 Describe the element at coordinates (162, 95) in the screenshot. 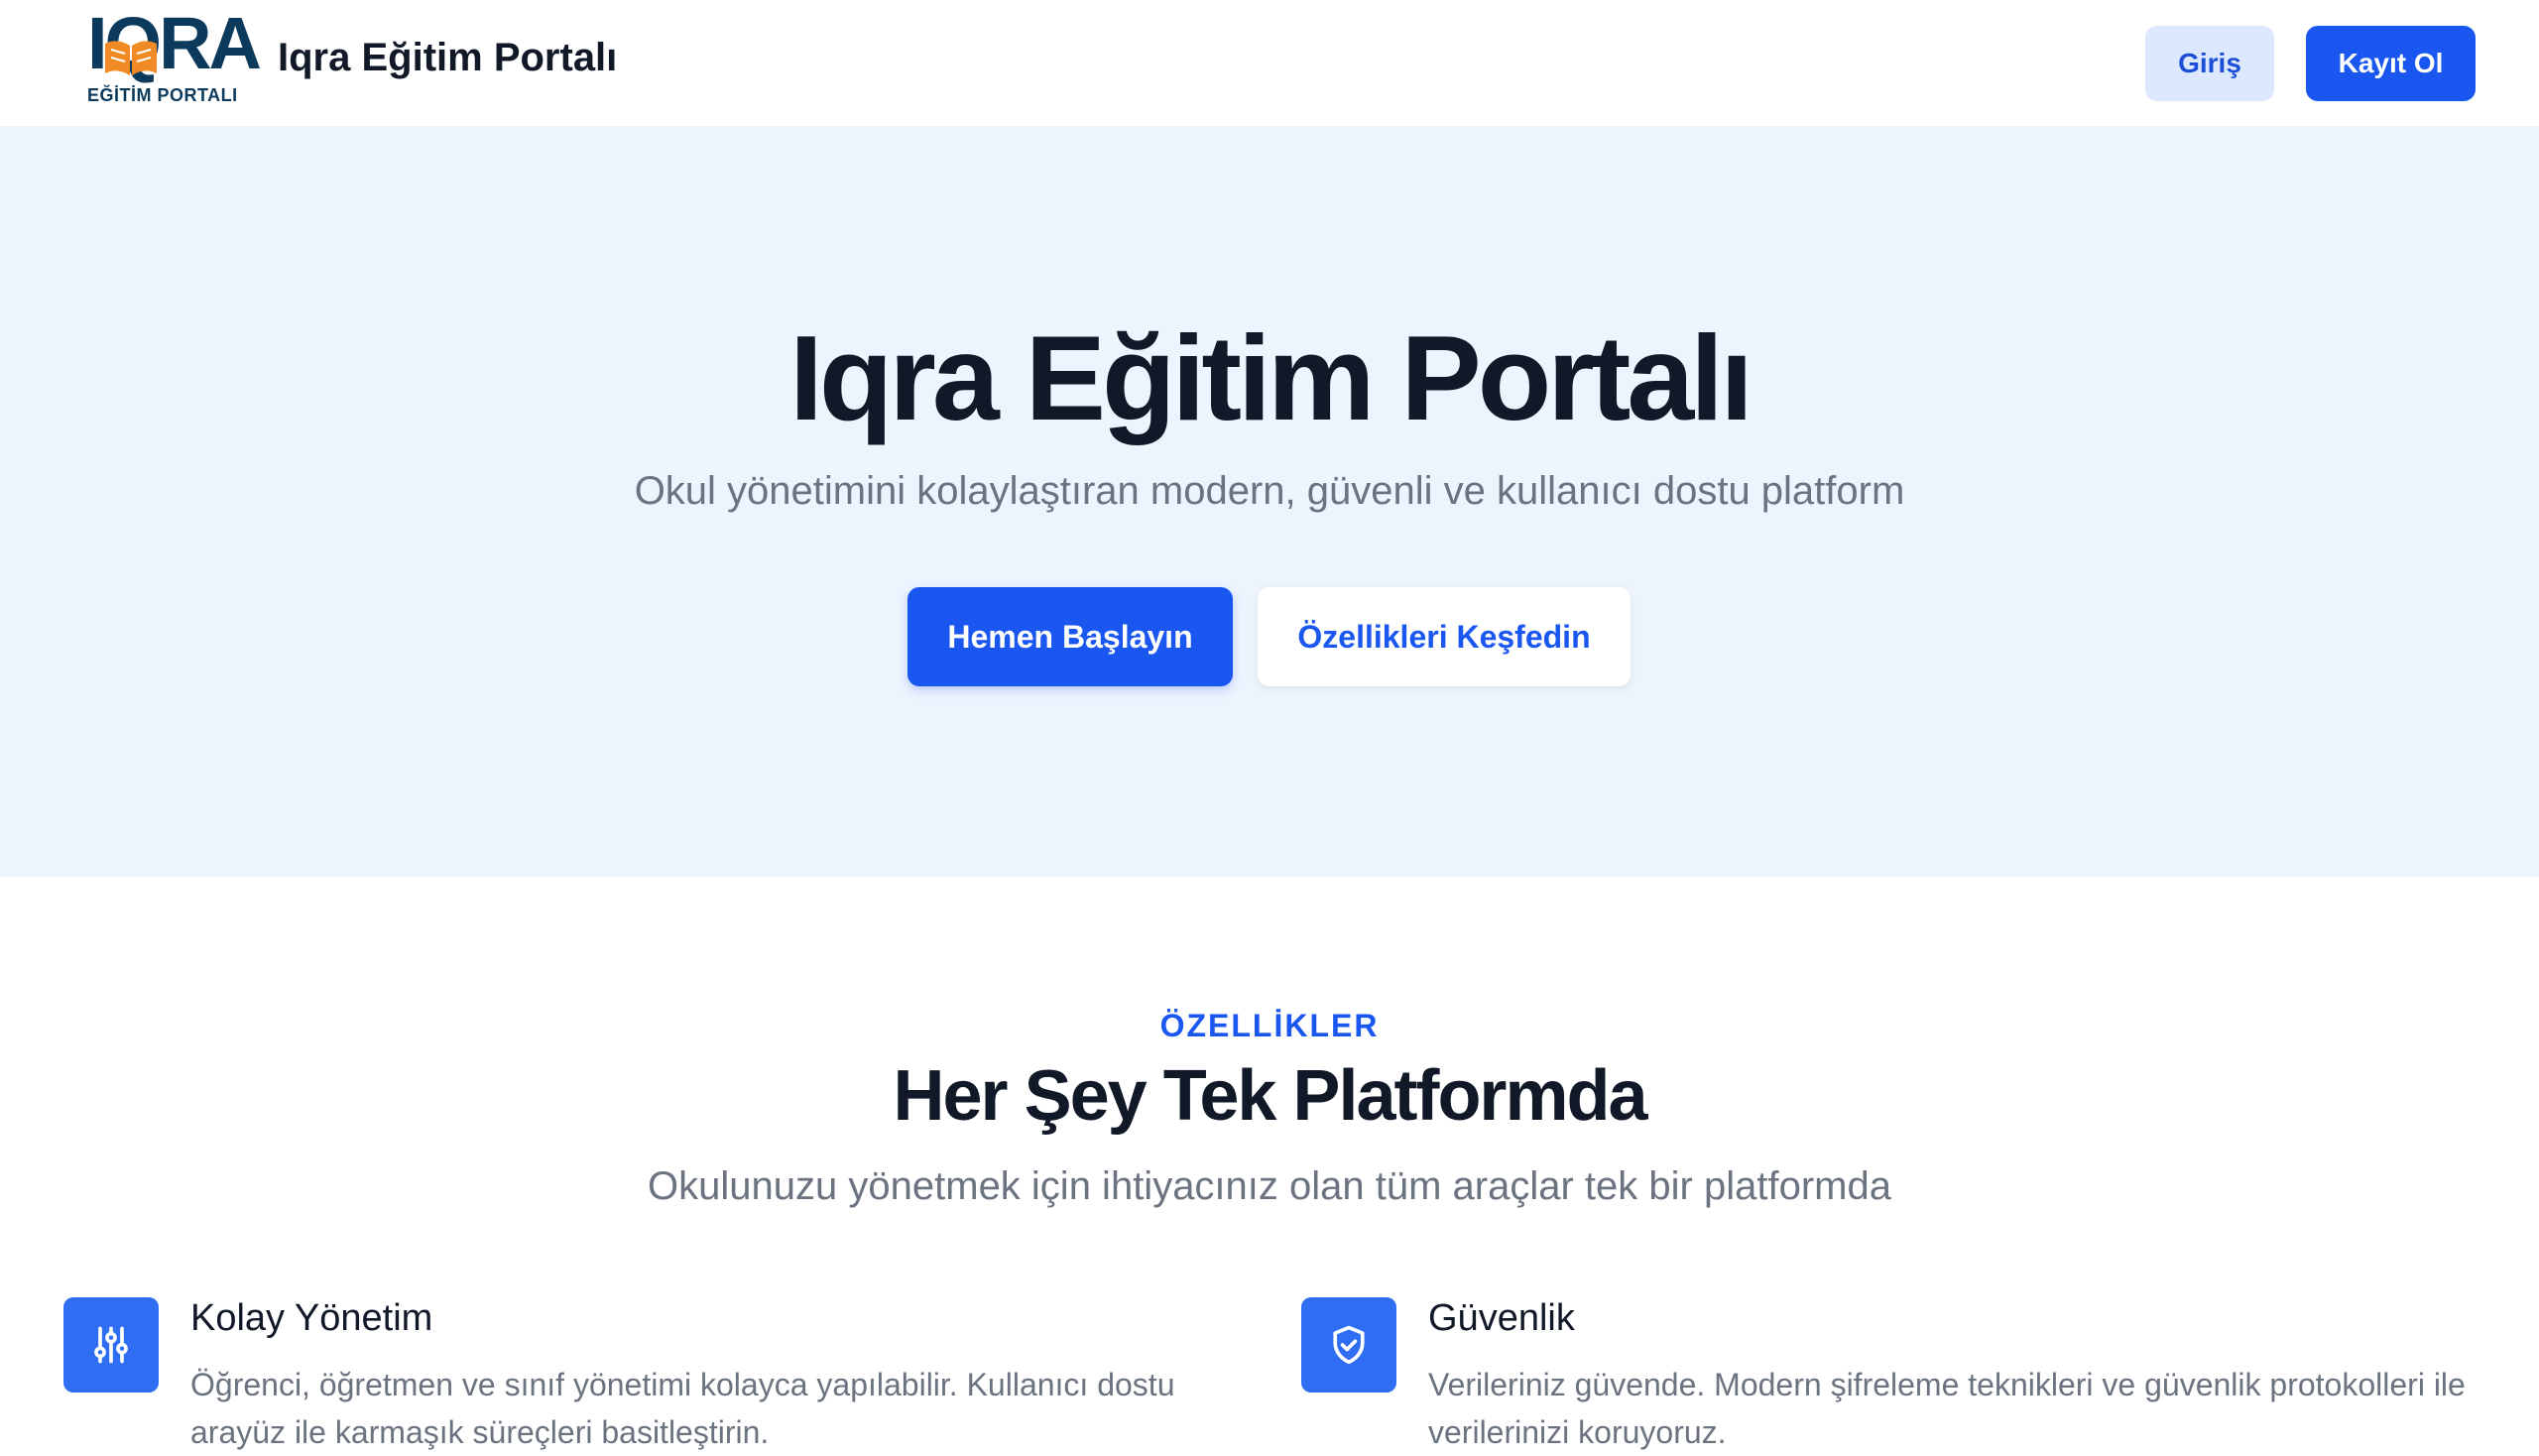

I see `logo-subtext: EĞİTİM PORTALI` at that location.